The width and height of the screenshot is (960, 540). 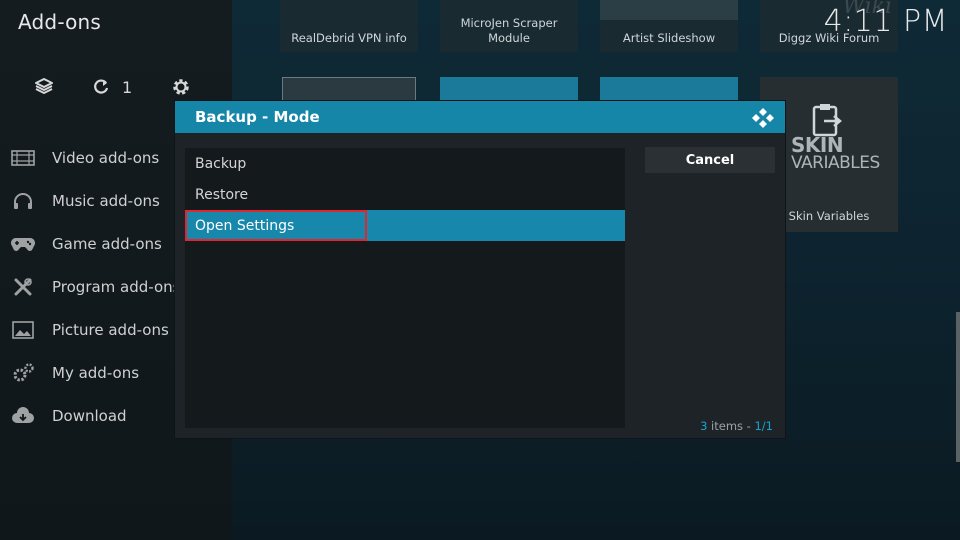 I want to click on sidebar-item-label: Program add-ons, so click(x=116, y=286).